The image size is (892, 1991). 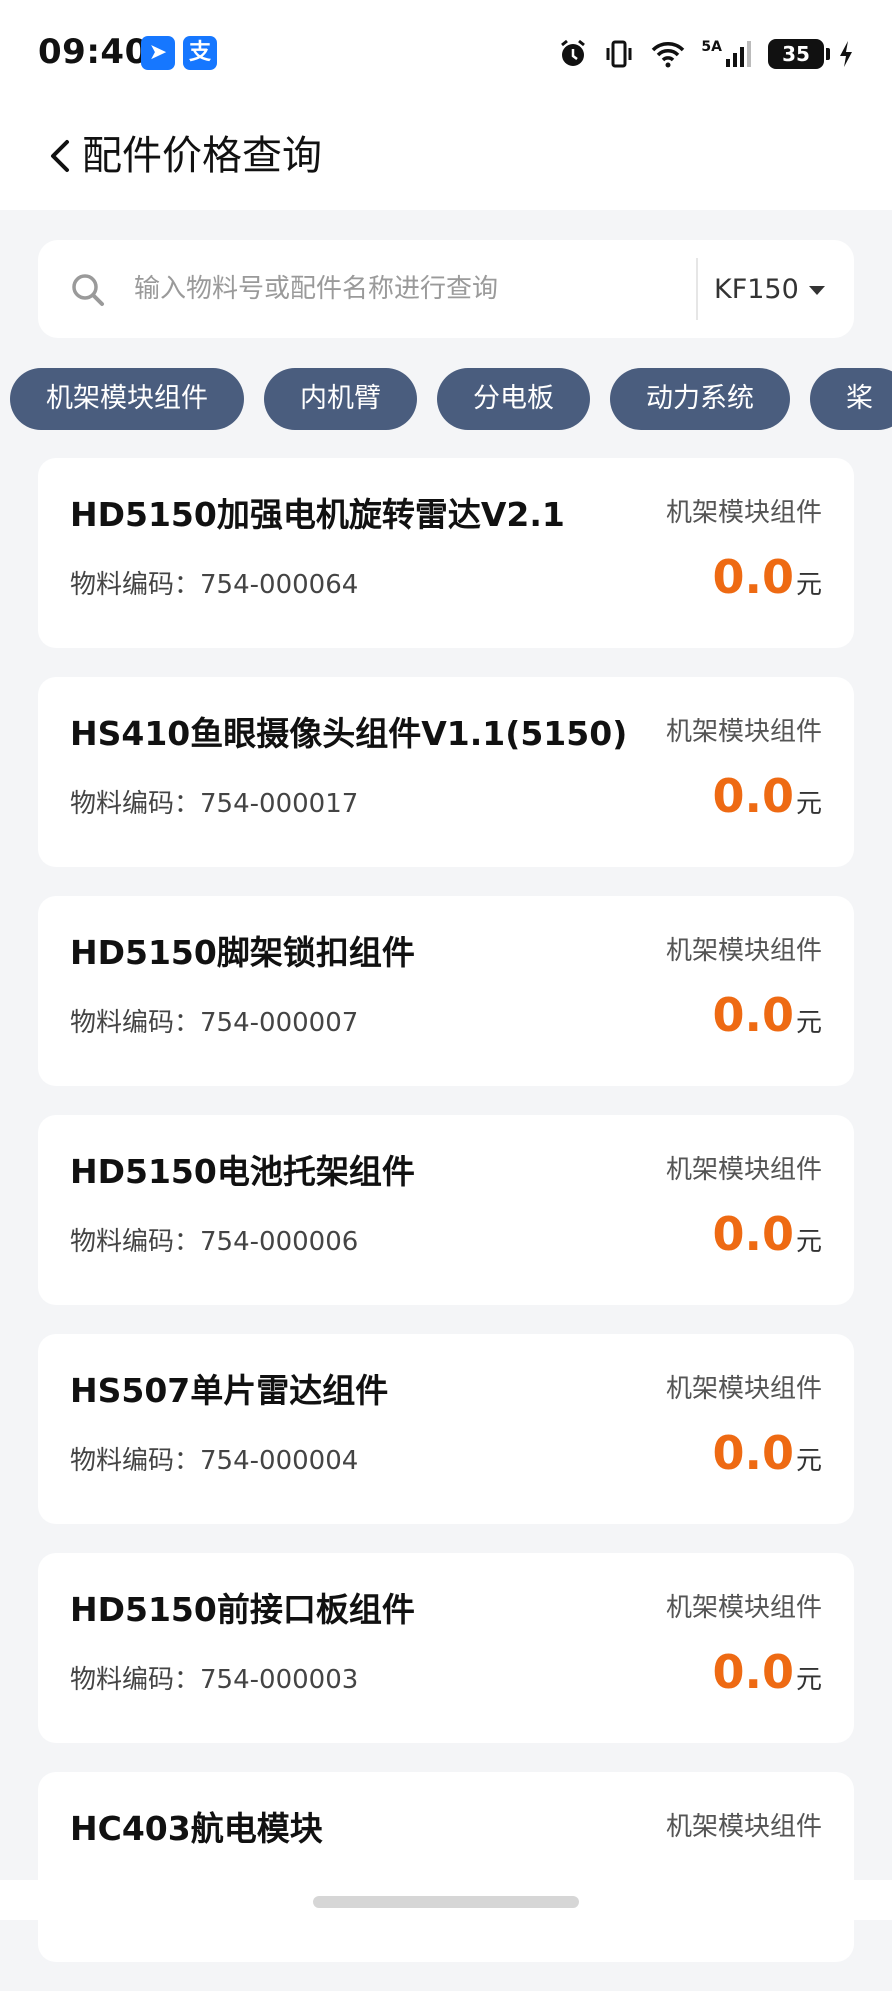 What do you see at coordinates (816, 290) in the screenshot?
I see `caret-down-icon` at bounding box center [816, 290].